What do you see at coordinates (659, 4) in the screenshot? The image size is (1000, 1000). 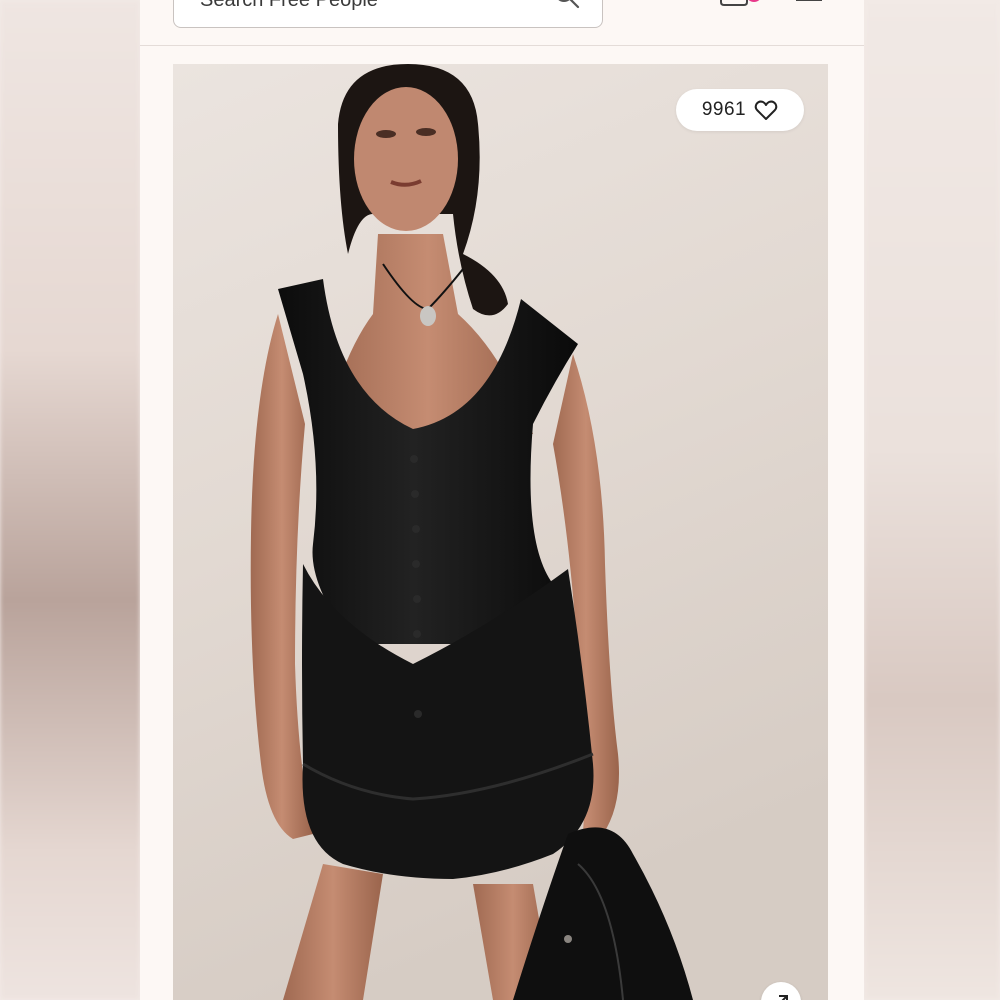 I see `account-icon` at bounding box center [659, 4].